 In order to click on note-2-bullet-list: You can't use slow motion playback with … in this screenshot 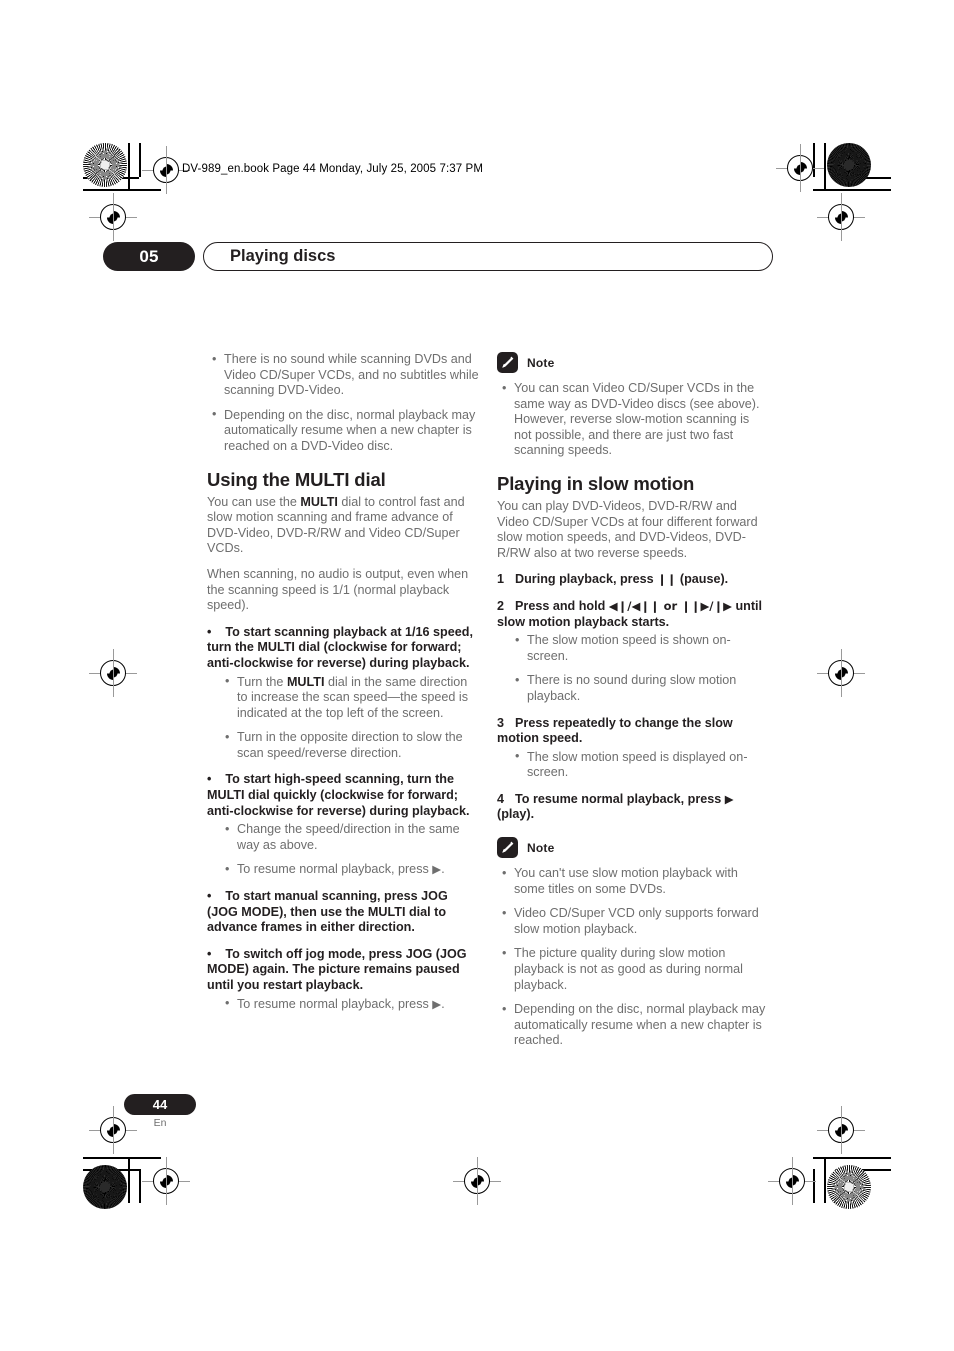, I will do `click(633, 957)`.